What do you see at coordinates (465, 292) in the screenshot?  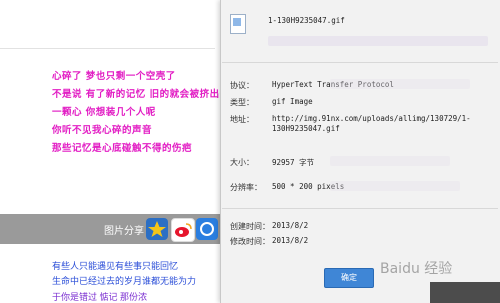 I see `dark-overlay` at bounding box center [465, 292].